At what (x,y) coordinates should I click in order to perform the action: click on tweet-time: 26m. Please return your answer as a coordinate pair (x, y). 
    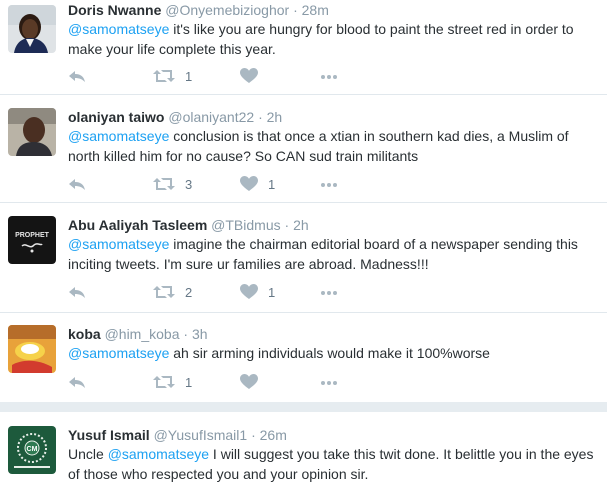
    Looking at the image, I should click on (273, 435).